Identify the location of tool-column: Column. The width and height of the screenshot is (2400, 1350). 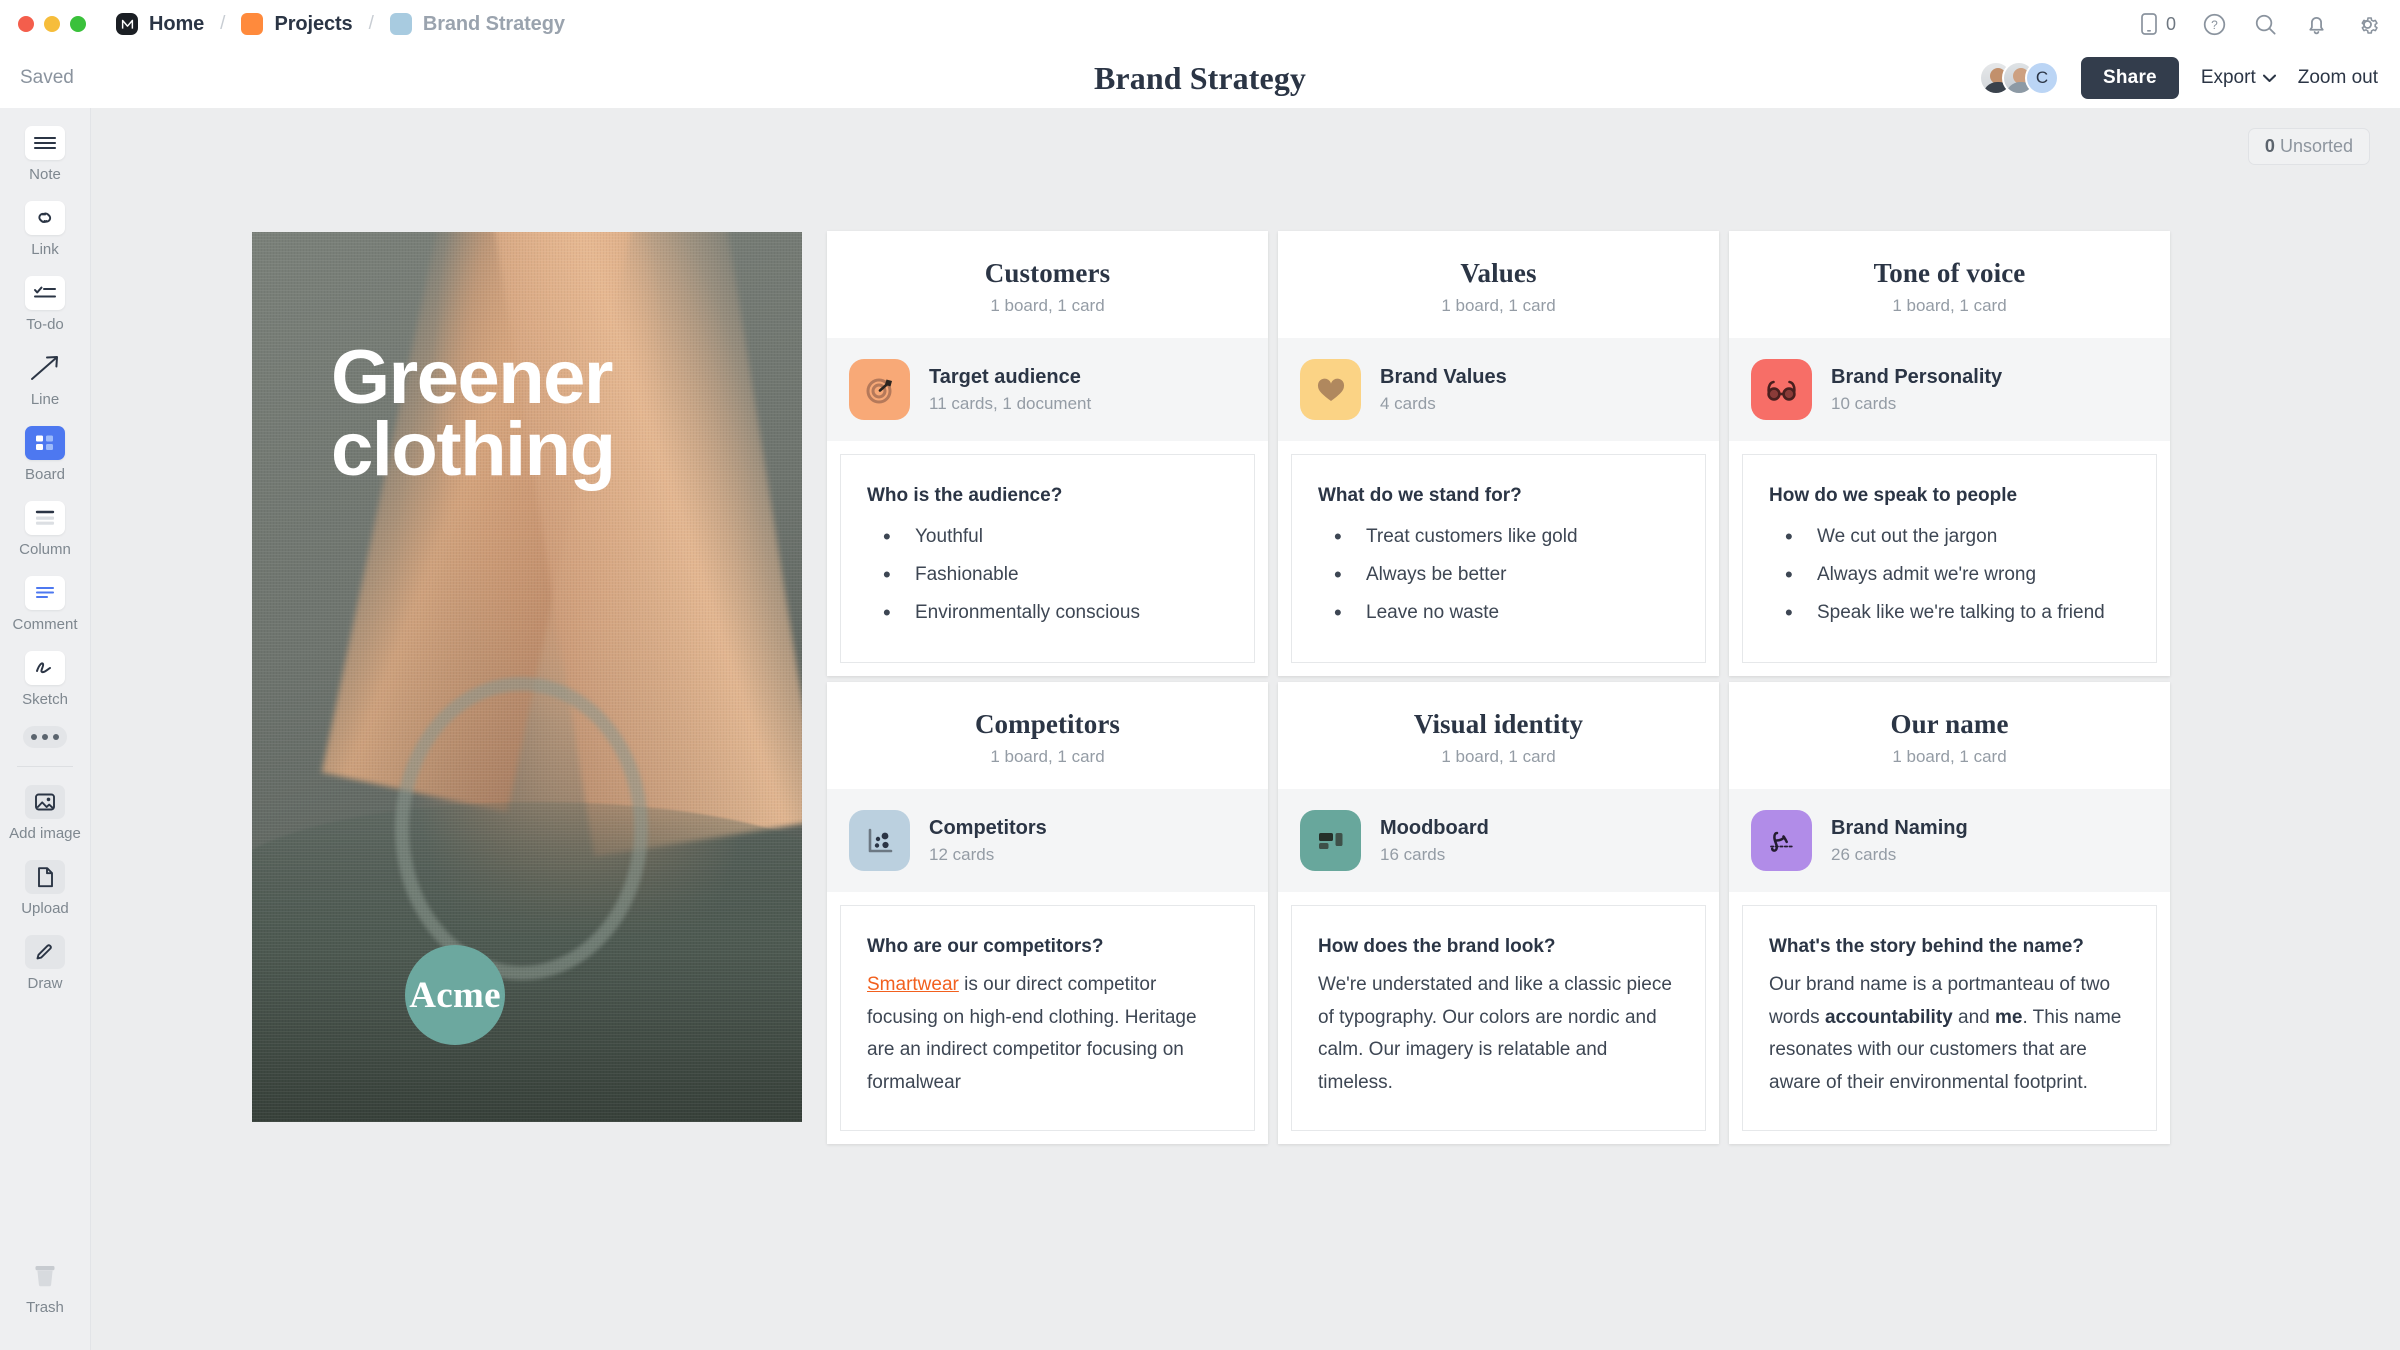
(45, 529).